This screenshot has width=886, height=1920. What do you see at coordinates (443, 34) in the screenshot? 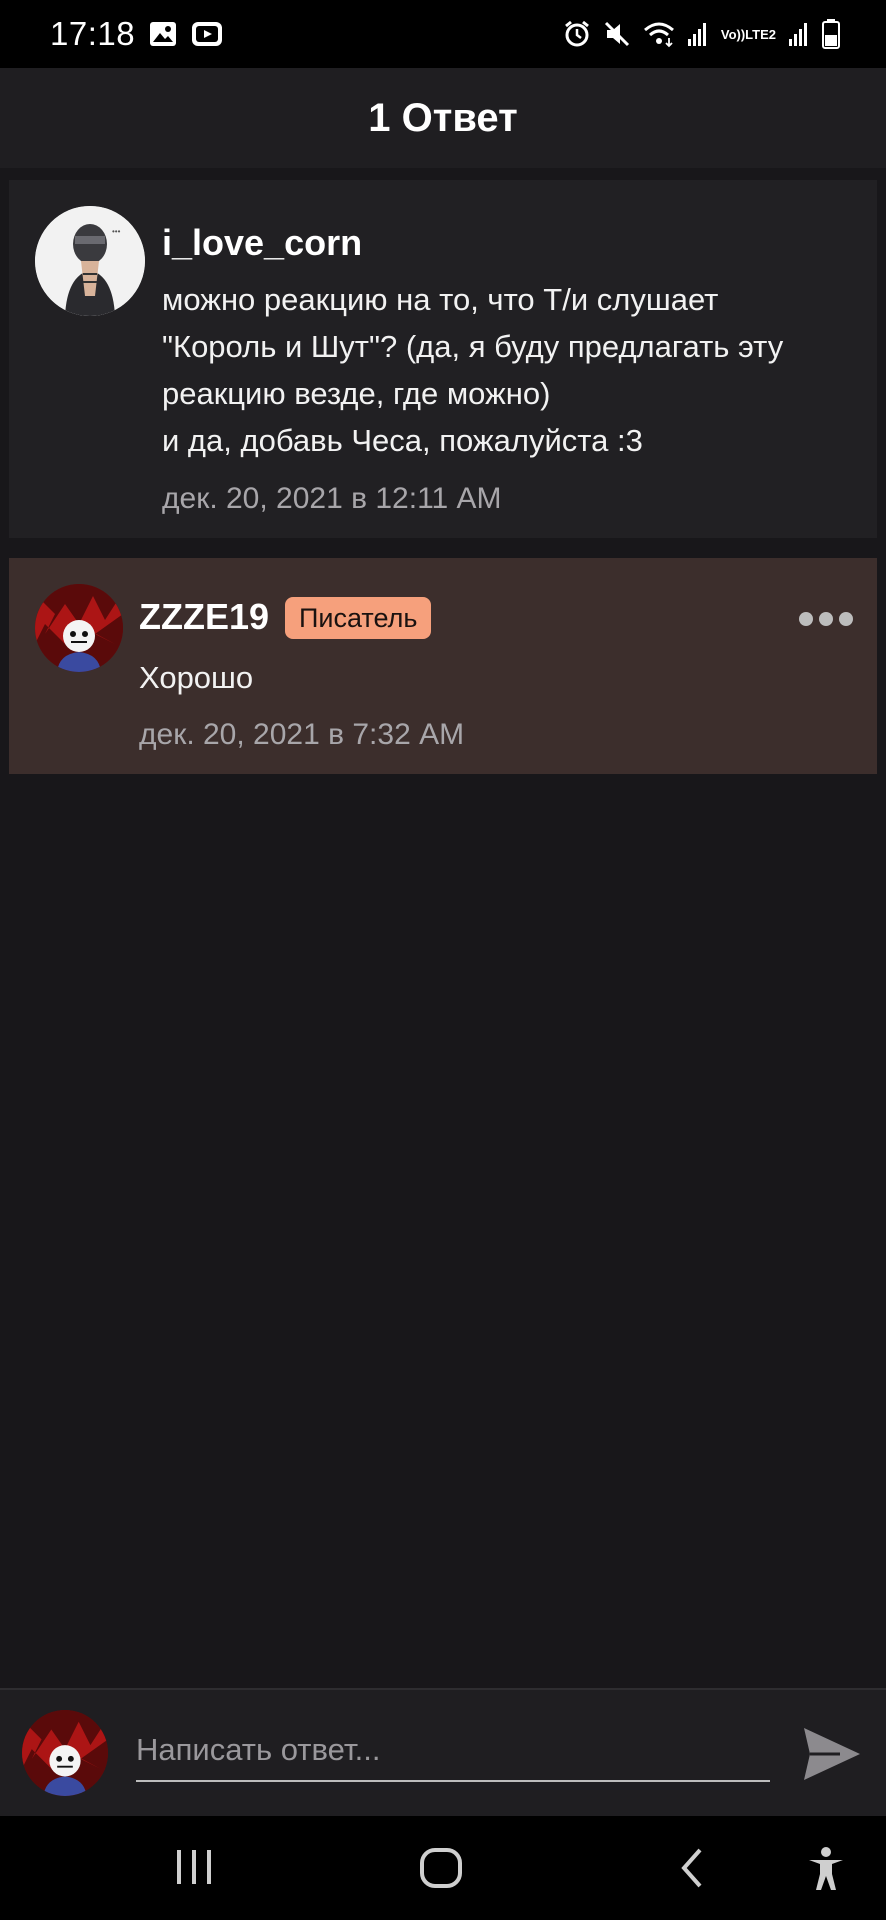
I see `status-bar: 17:18 Vo)) LTE2` at bounding box center [443, 34].